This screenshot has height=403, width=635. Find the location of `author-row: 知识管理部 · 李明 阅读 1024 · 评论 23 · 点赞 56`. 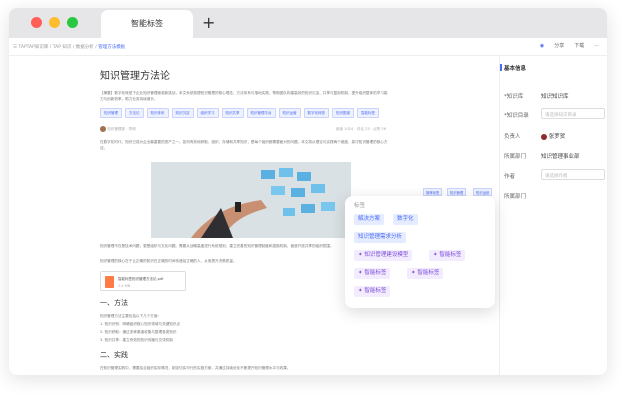

author-row: 知识管理部 · 李明 阅读 1024 · 评论 23 · 点赞 56 is located at coordinates (250, 129).